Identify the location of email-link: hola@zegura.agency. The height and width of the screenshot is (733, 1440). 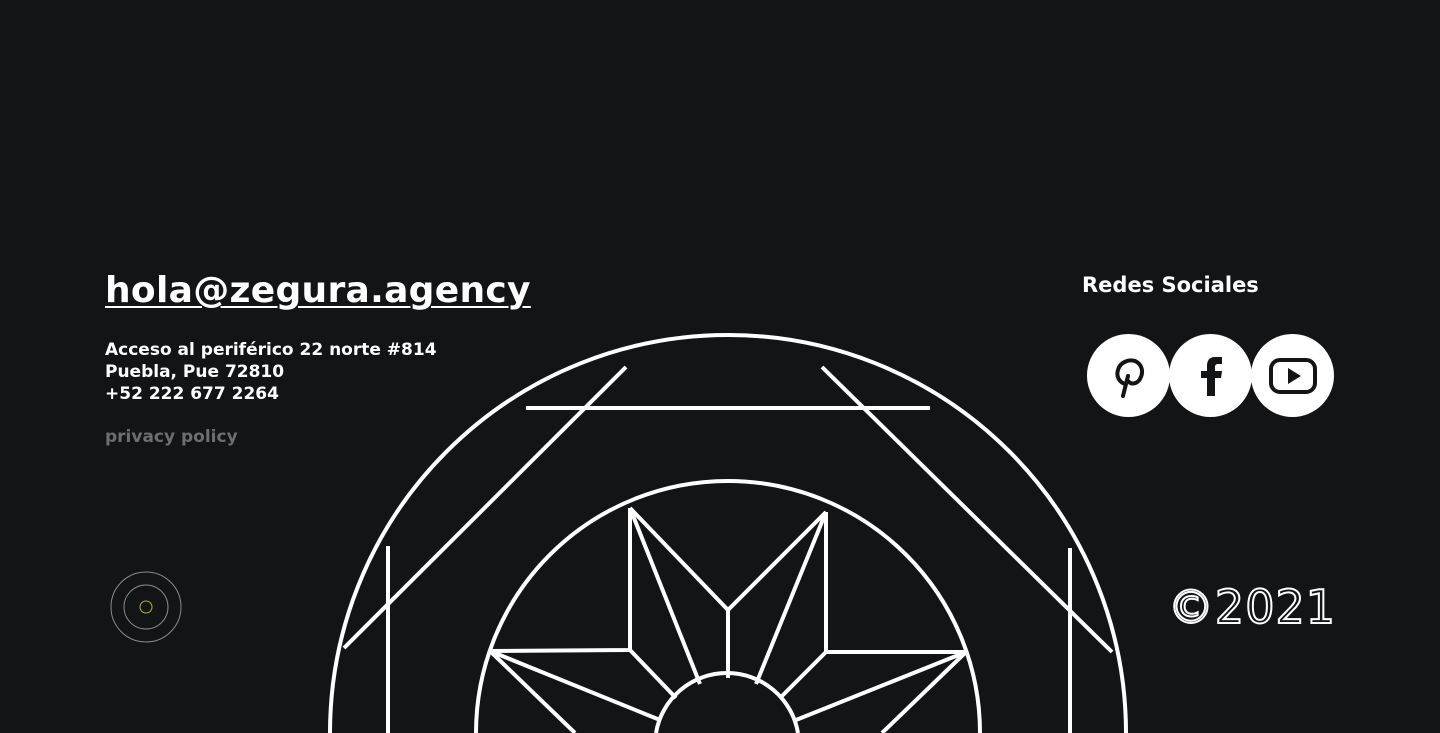
(318, 290).